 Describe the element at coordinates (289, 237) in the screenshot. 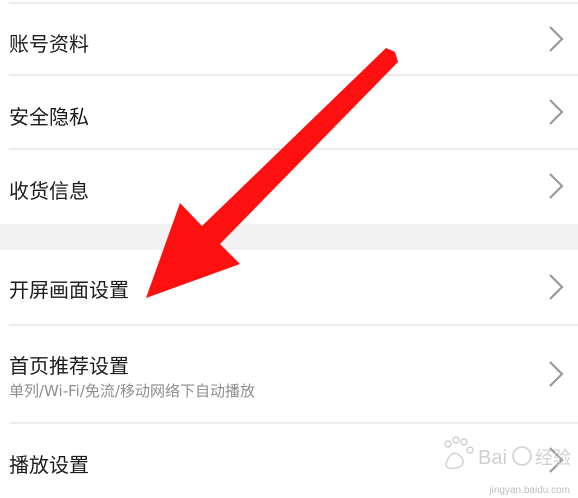

I see `section-gap` at that location.